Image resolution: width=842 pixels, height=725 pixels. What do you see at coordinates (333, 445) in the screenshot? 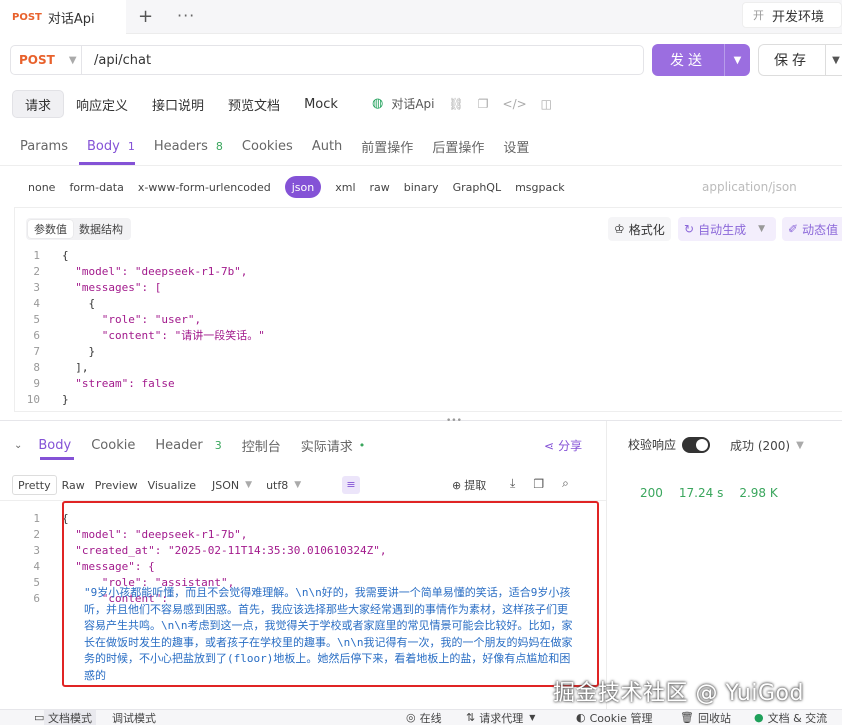
I see `resp-tab-actual-request: 实际请求 •` at bounding box center [333, 445].